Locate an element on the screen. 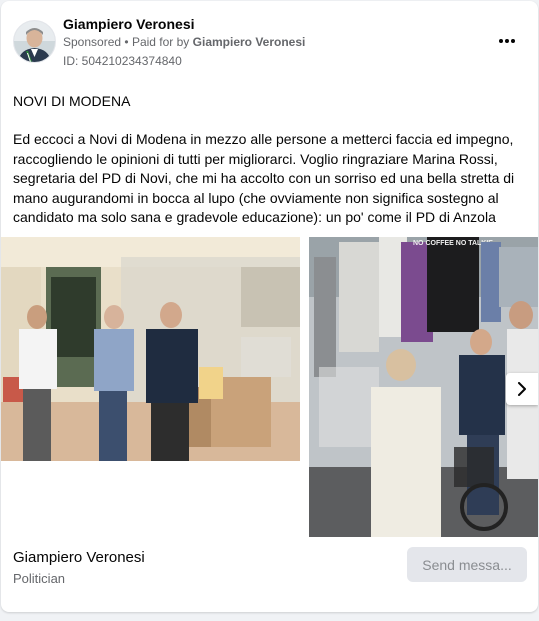 Image resolution: width=539 pixels, height=621 pixels. paid-for-name: Giampiero Veronesi is located at coordinates (249, 42).